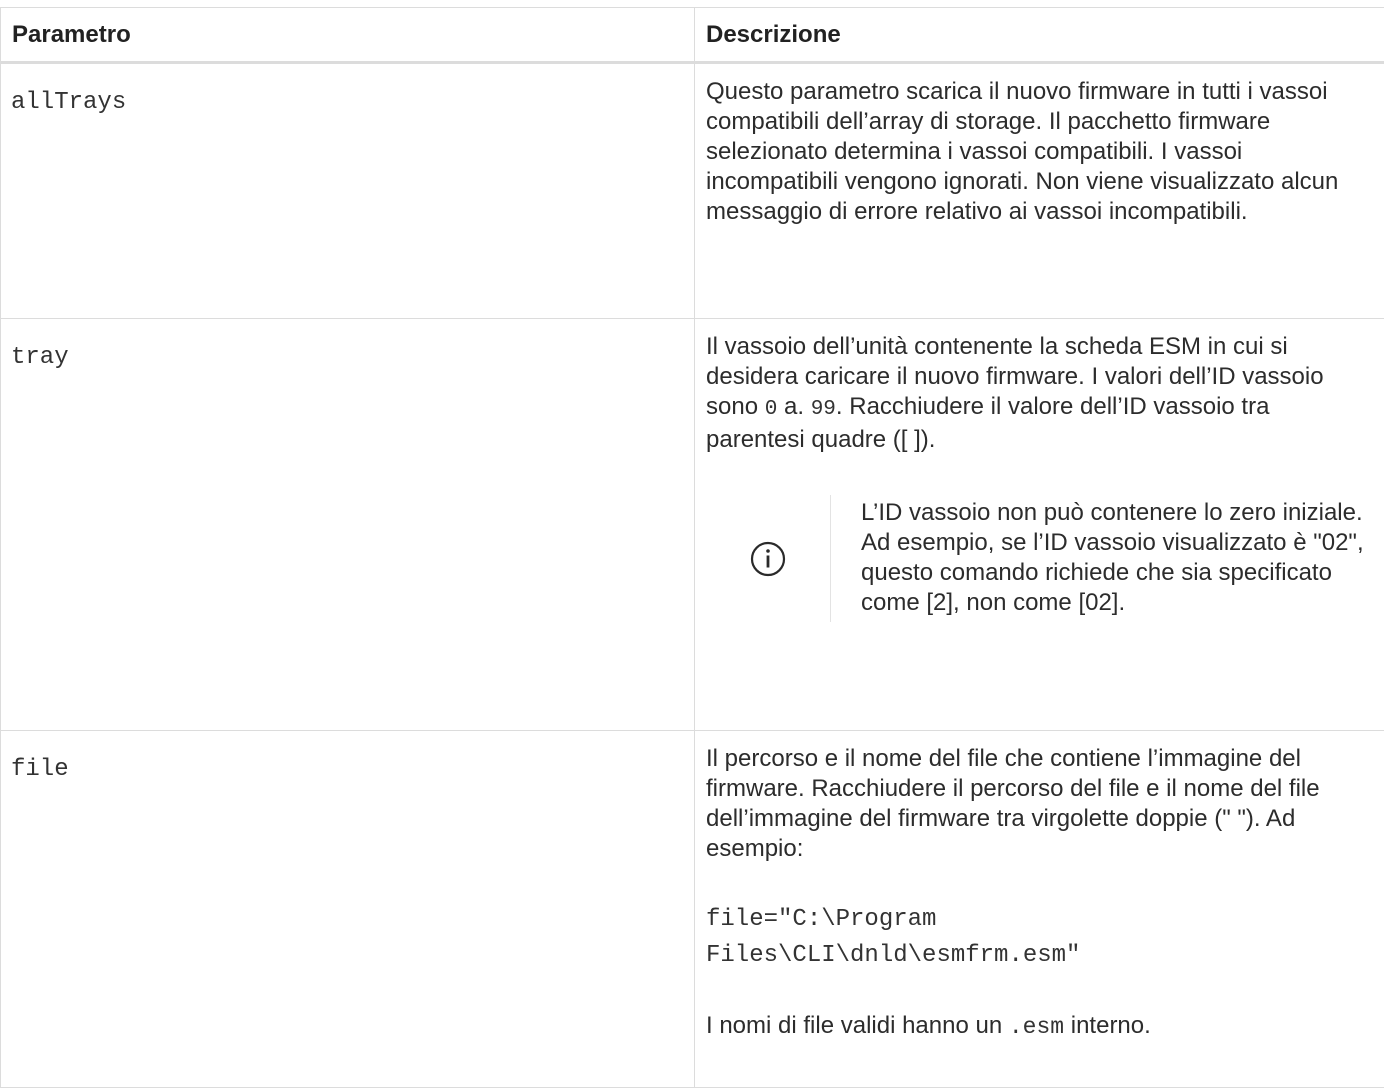  I want to click on header-parametro: Parametro, so click(348, 35).